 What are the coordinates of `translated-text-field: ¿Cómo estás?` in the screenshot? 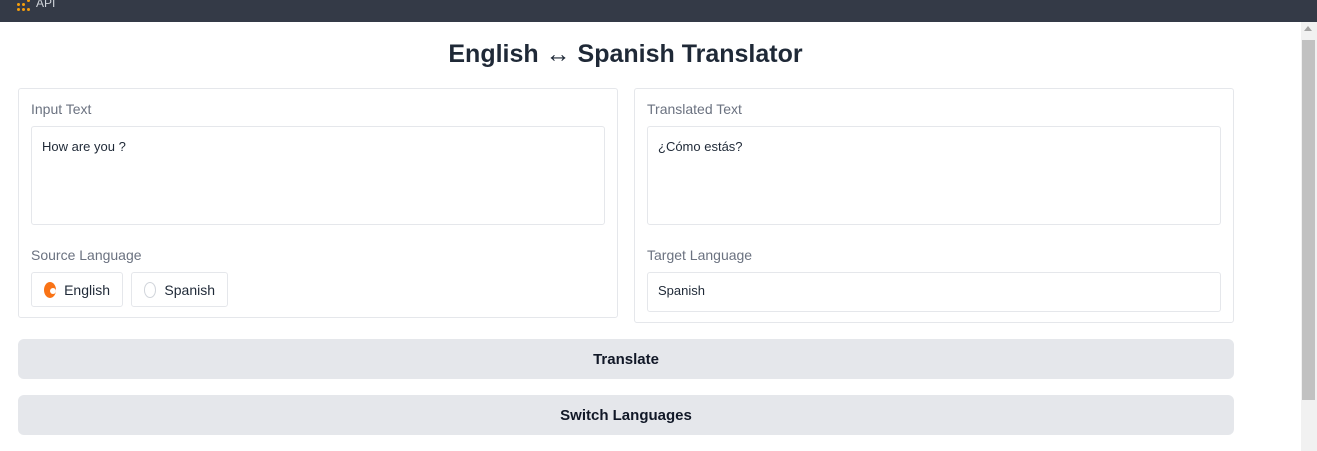 It's located at (934, 175).